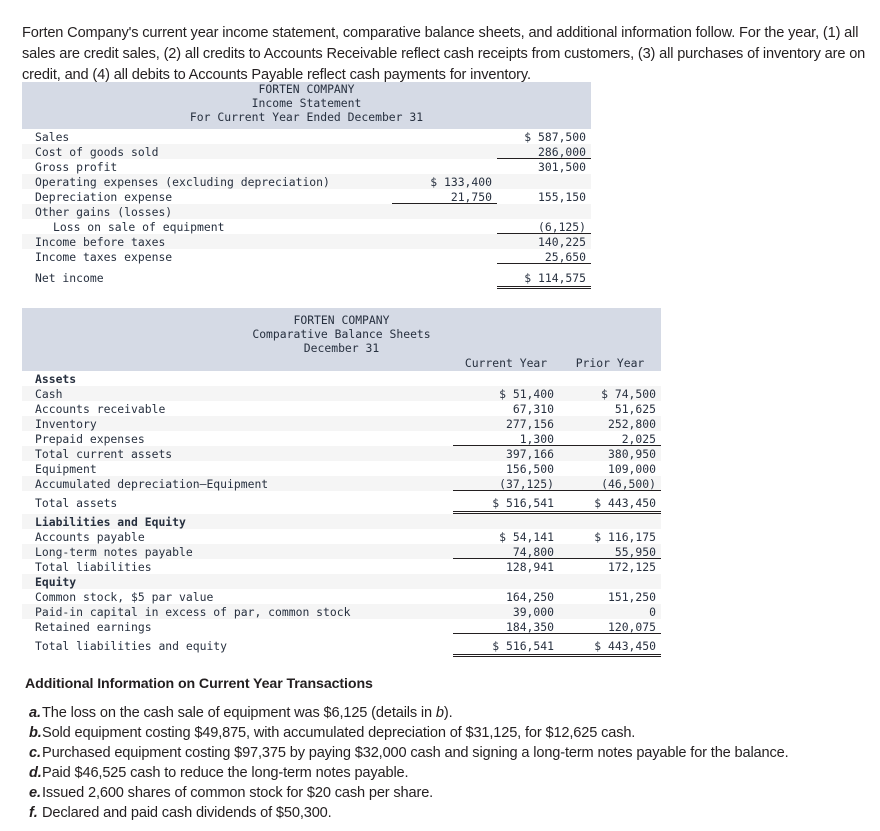  I want to click on row-current: $ 54,141, so click(506, 536).